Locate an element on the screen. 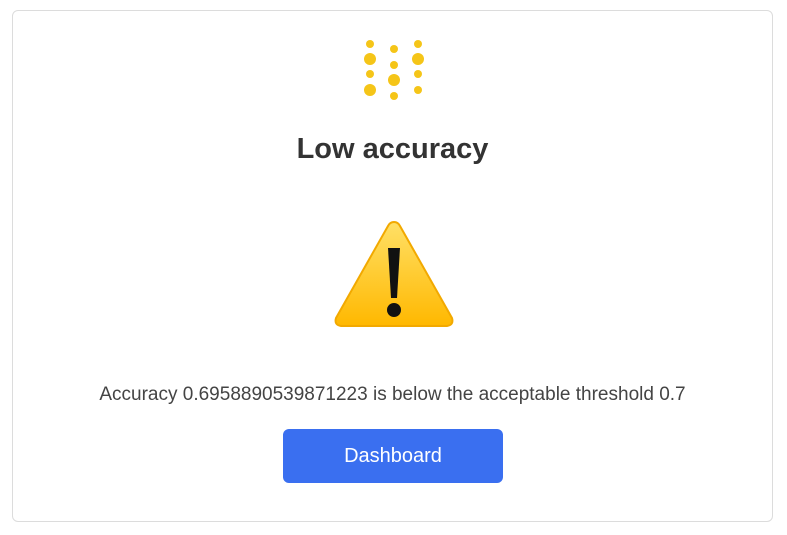 This screenshot has width=787, height=535. dashboard-button: Dashboard is located at coordinates (393, 456).